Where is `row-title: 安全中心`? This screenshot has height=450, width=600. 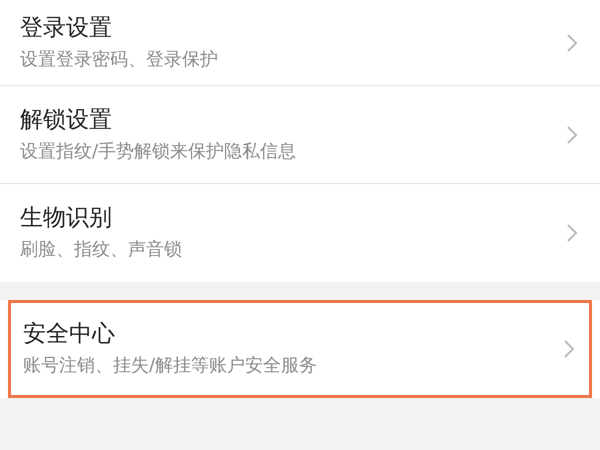
row-title: 安全中心 is located at coordinates (69, 334).